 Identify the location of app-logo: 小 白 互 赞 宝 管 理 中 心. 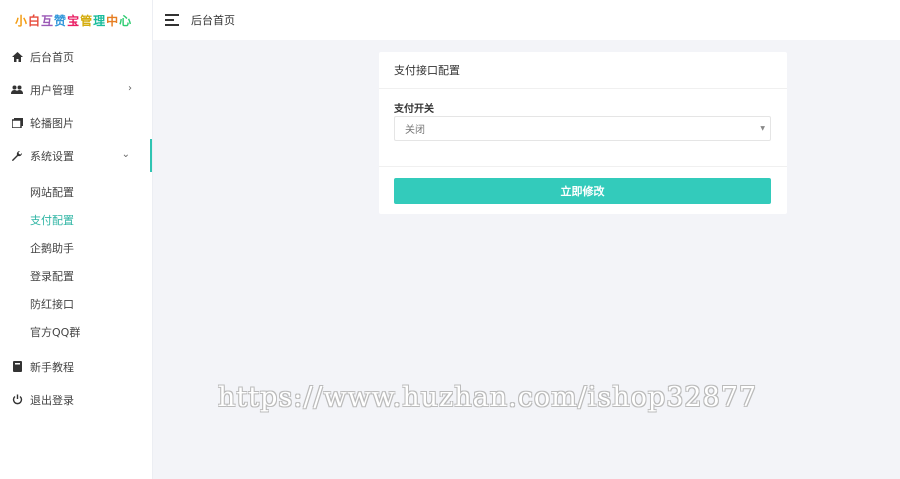
(76, 20).